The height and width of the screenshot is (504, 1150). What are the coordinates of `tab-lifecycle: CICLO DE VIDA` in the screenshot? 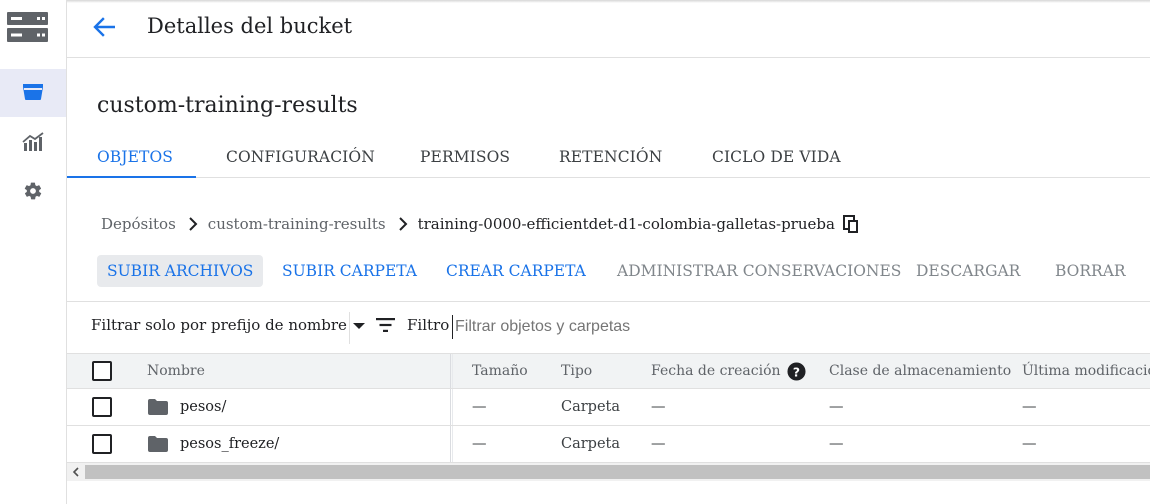 It's located at (776, 156).